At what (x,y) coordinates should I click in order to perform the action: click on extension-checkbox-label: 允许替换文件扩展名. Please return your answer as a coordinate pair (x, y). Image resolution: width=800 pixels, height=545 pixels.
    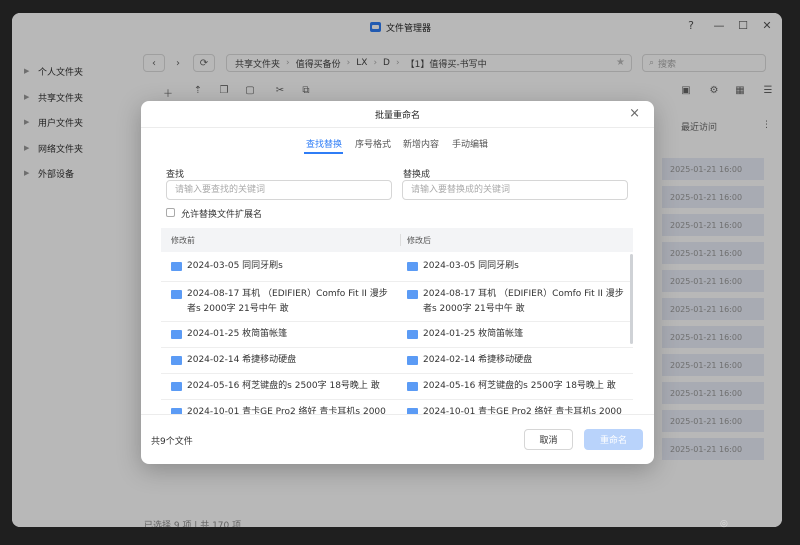
    Looking at the image, I should click on (221, 213).